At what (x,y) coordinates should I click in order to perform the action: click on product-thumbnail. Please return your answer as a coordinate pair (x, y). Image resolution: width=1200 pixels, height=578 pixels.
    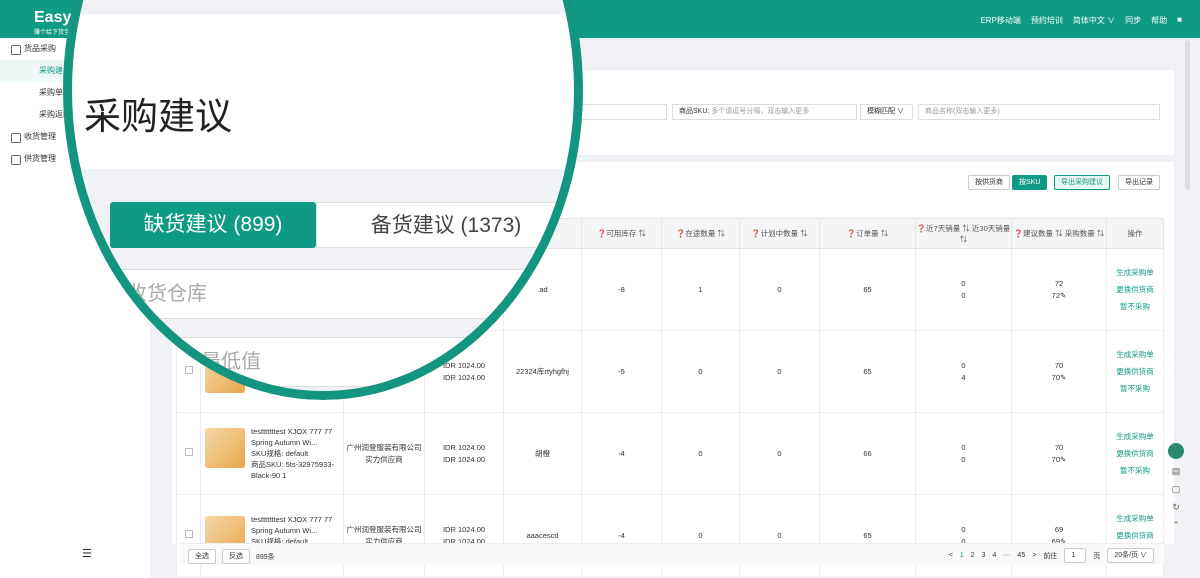
    Looking at the image, I should click on (225, 448).